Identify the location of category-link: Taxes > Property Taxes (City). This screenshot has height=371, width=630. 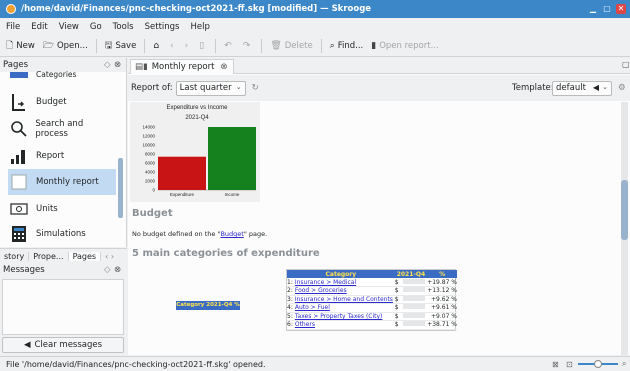
(339, 316).